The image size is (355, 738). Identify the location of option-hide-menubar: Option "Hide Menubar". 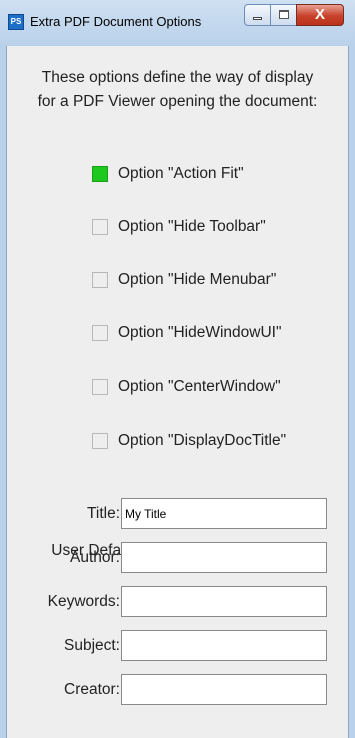
(184, 280).